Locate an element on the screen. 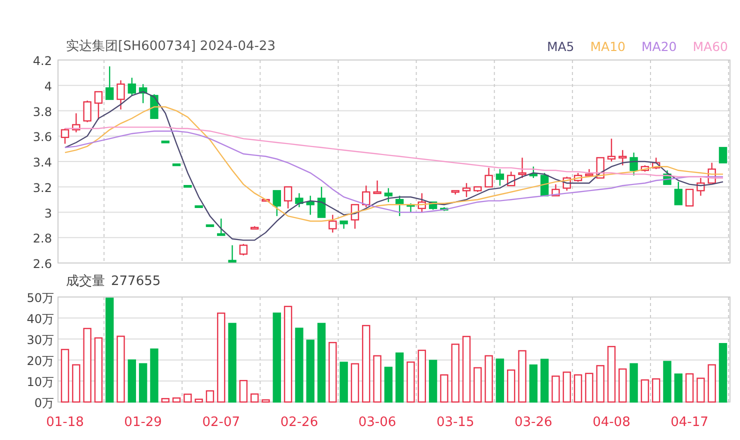  x-axis-label: 04-08 is located at coordinates (611, 422).